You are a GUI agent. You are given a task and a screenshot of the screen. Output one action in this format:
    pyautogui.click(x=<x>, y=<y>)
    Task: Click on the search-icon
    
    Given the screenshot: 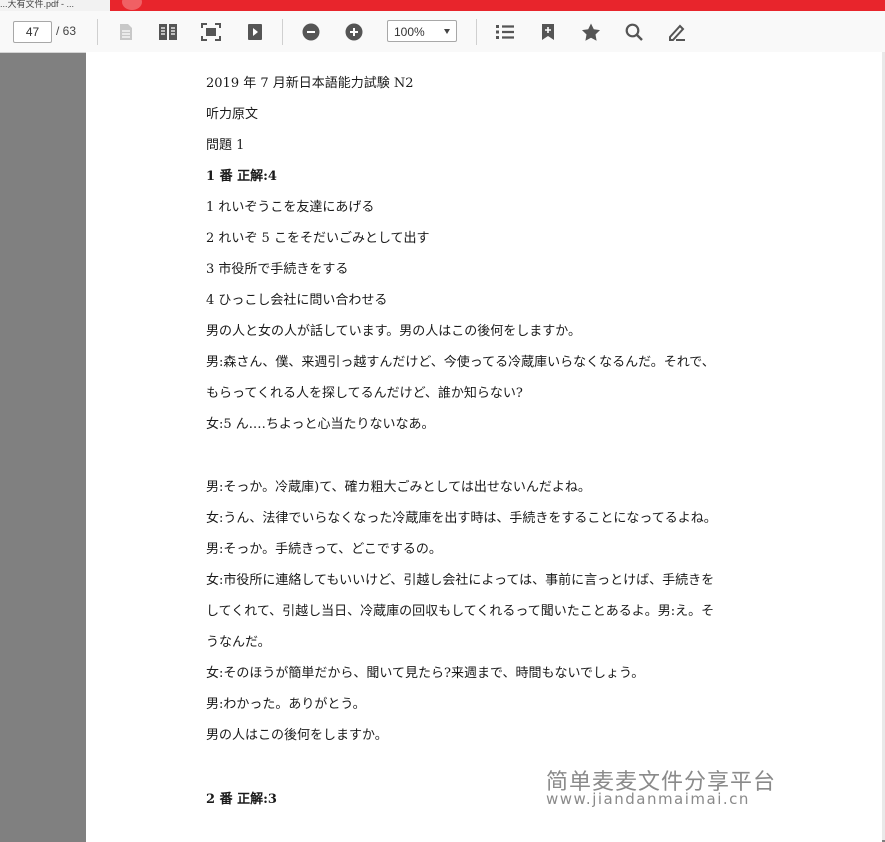 What is the action you would take?
    pyautogui.click(x=634, y=32)
    